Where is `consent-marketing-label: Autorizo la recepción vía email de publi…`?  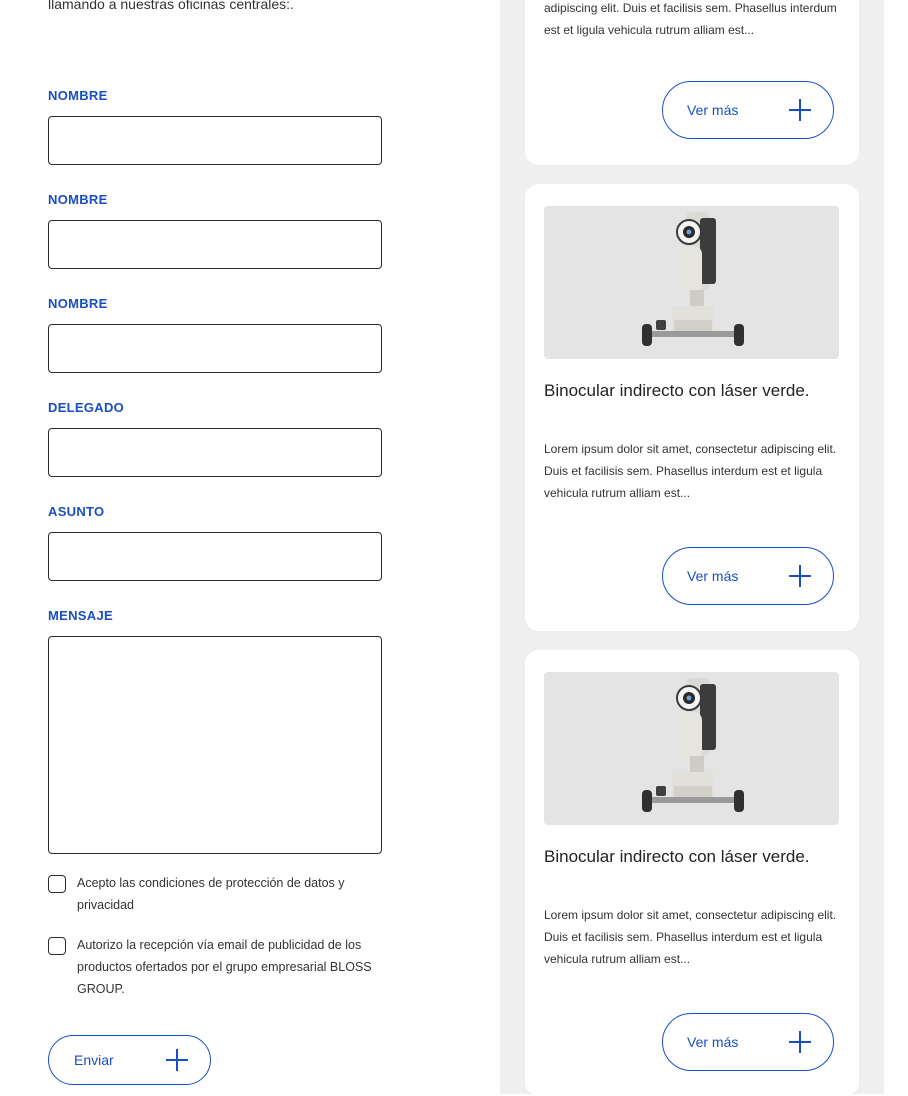 consent-marketing-label: Autorizo la recepción vía email de publi… is located at coordinates (224, 967).